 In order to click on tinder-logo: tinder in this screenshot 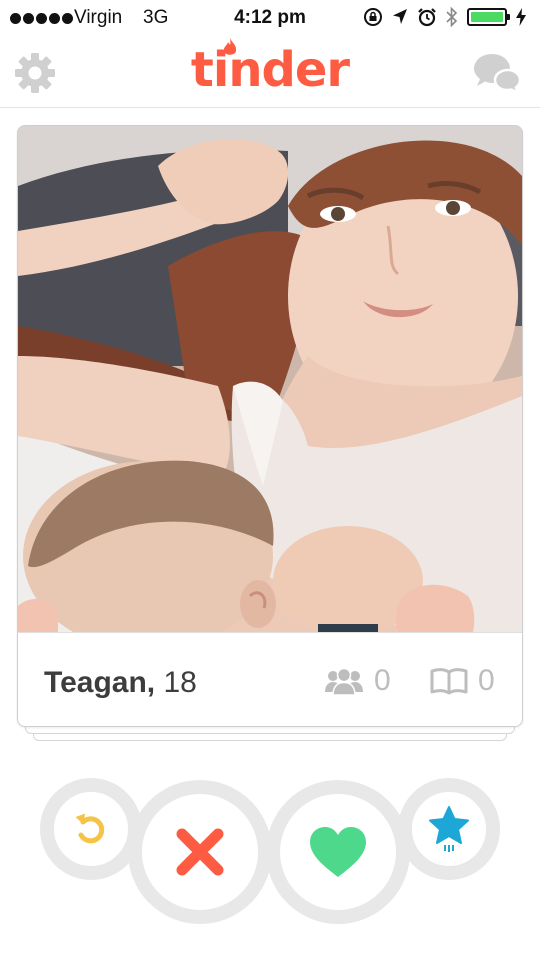, I will do `click(270, 70)`.